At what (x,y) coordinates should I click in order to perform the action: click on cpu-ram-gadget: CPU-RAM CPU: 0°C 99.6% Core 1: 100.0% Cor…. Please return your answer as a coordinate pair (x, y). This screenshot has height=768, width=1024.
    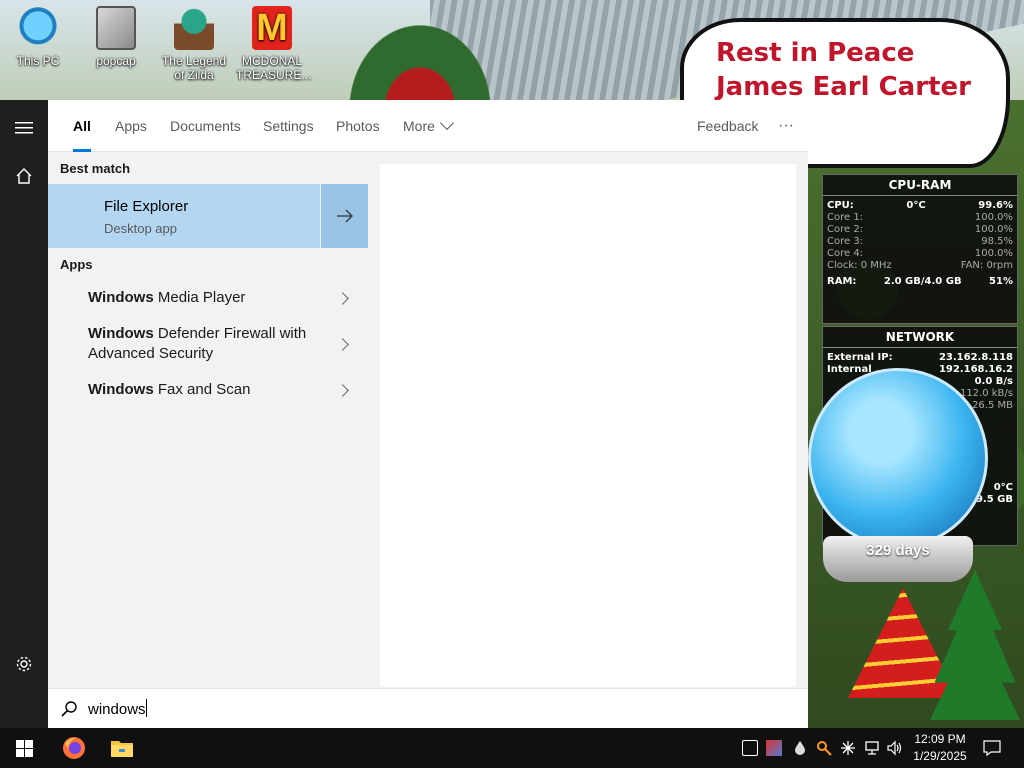
    Looking at the image, I should click on (920, 249).